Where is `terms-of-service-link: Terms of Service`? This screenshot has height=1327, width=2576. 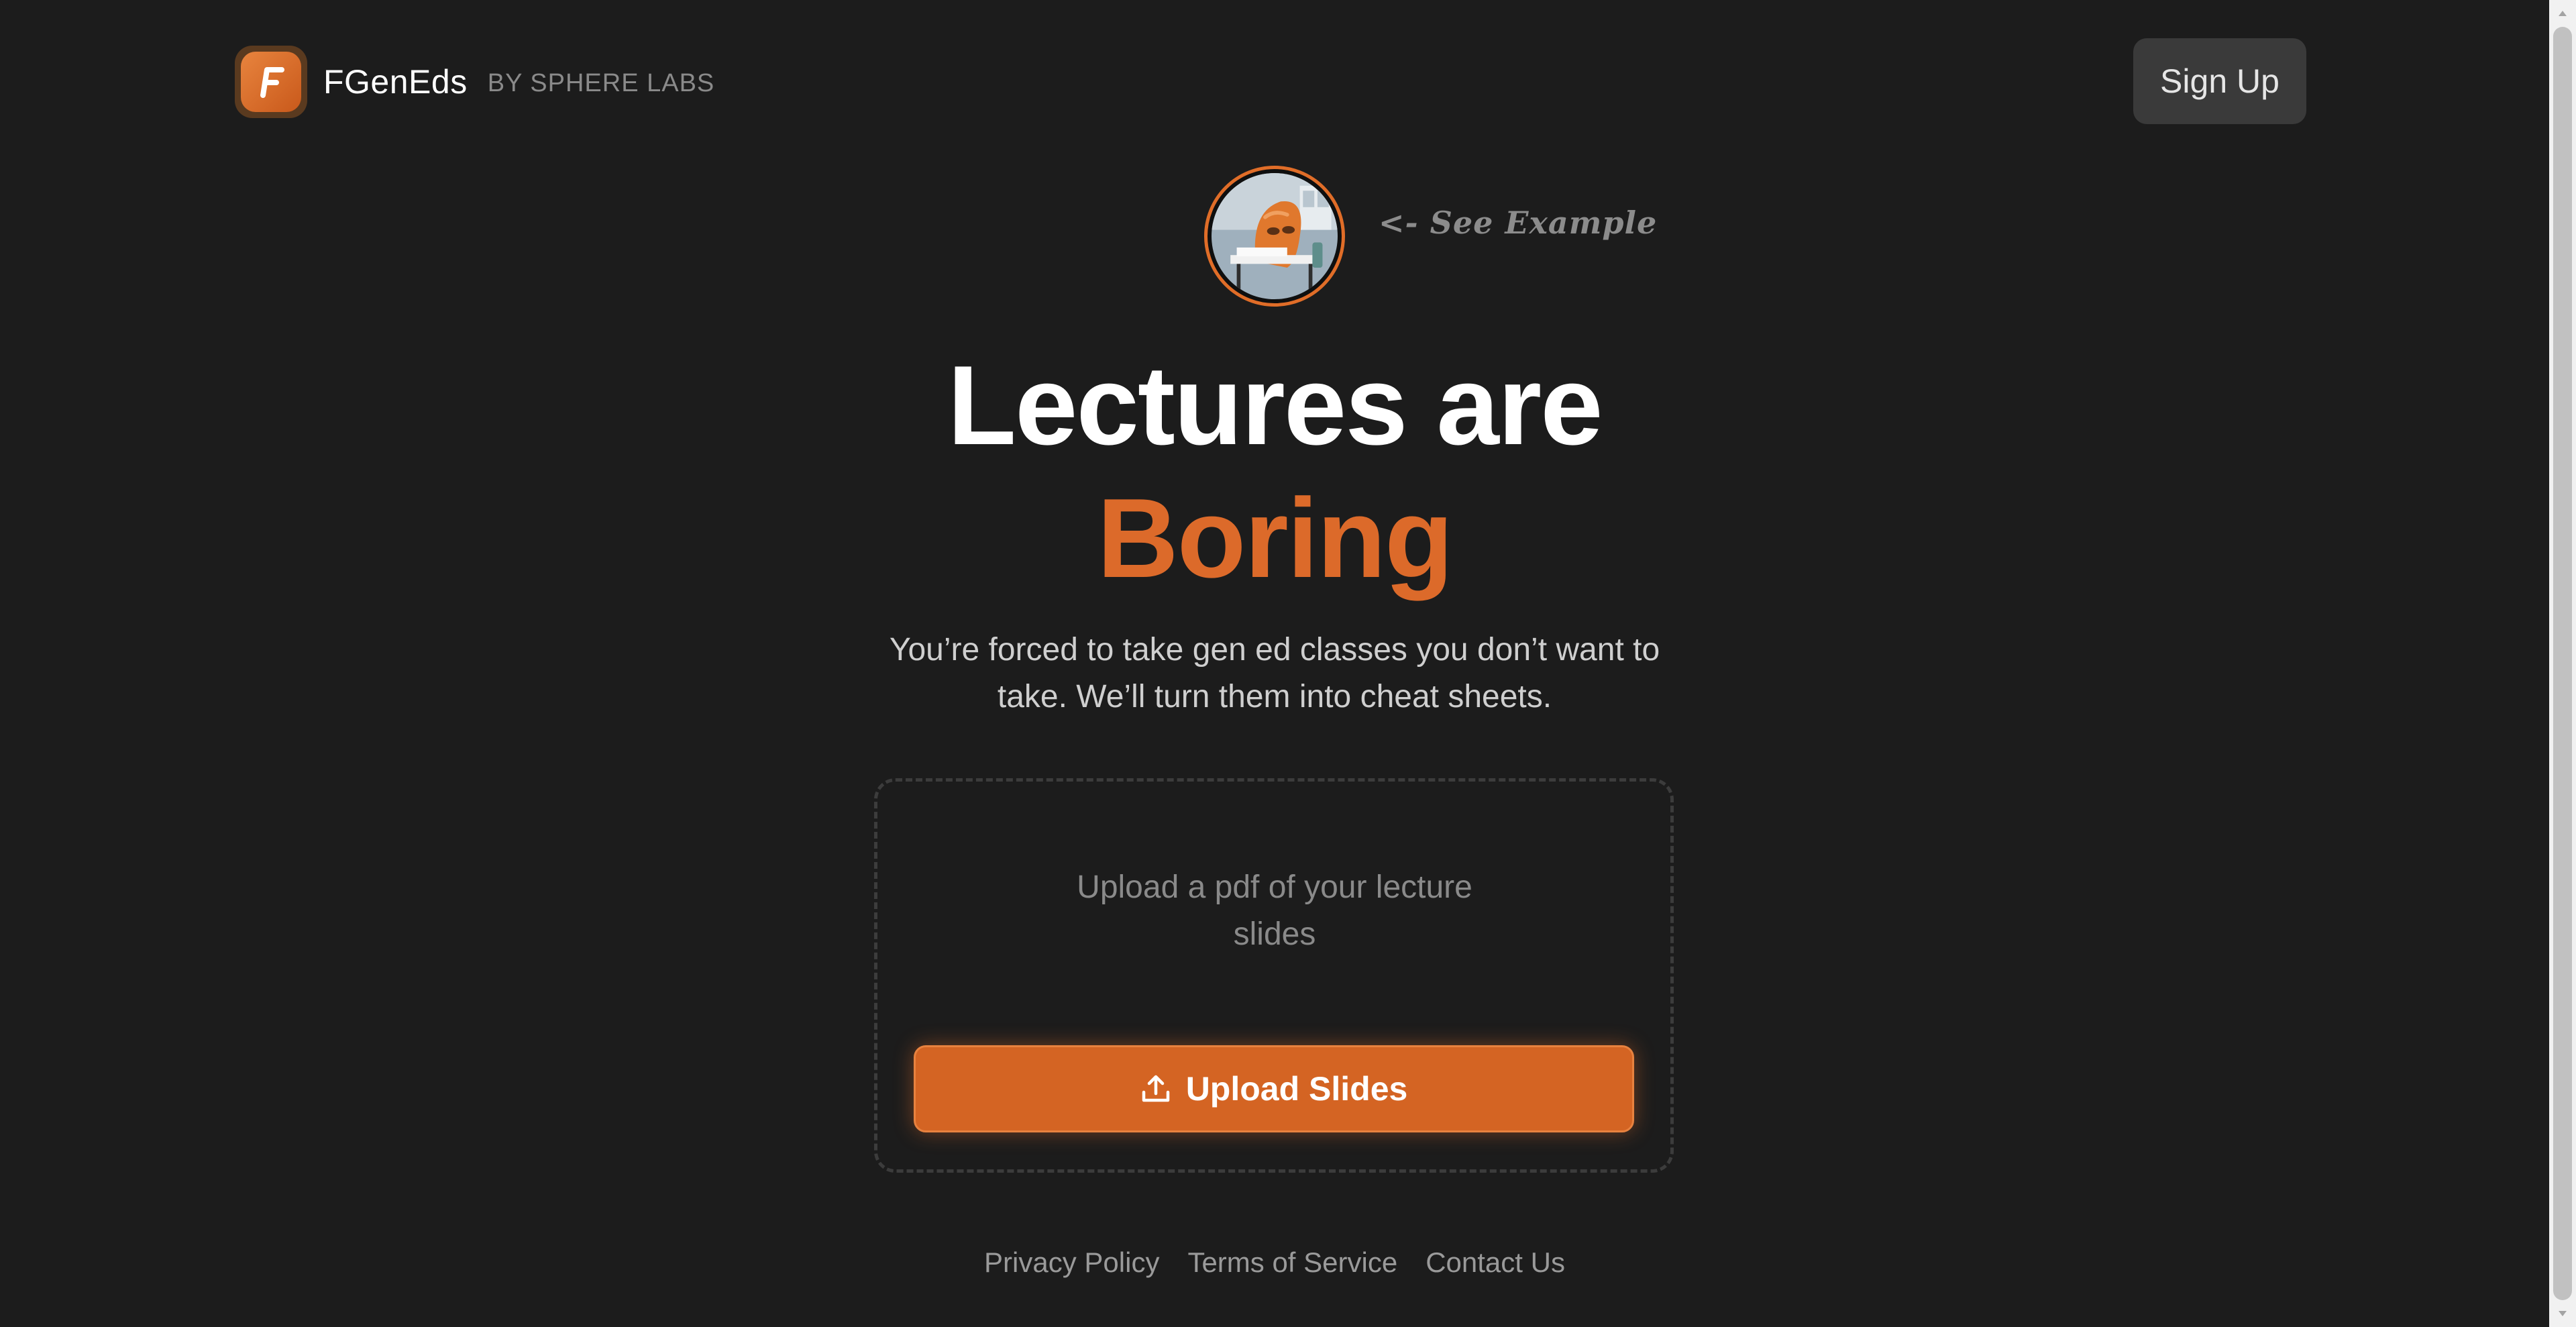 terms-of-service-link: Terms of Service is located at coordinates (1292, 1262).